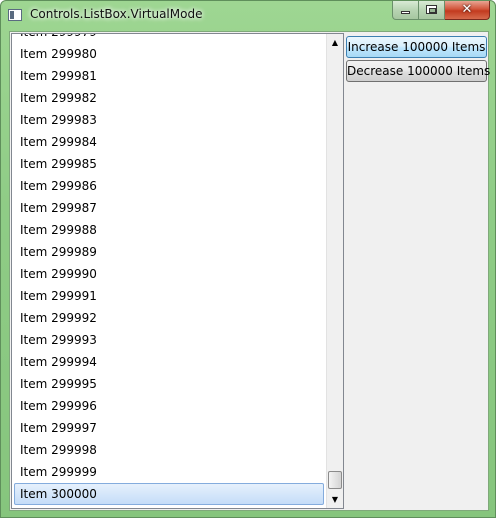 This screenshot has height=518, width=496. Describe the element at coordinates (169, 186) in the screenshot. I see `list-item: Item 299986` at that location.